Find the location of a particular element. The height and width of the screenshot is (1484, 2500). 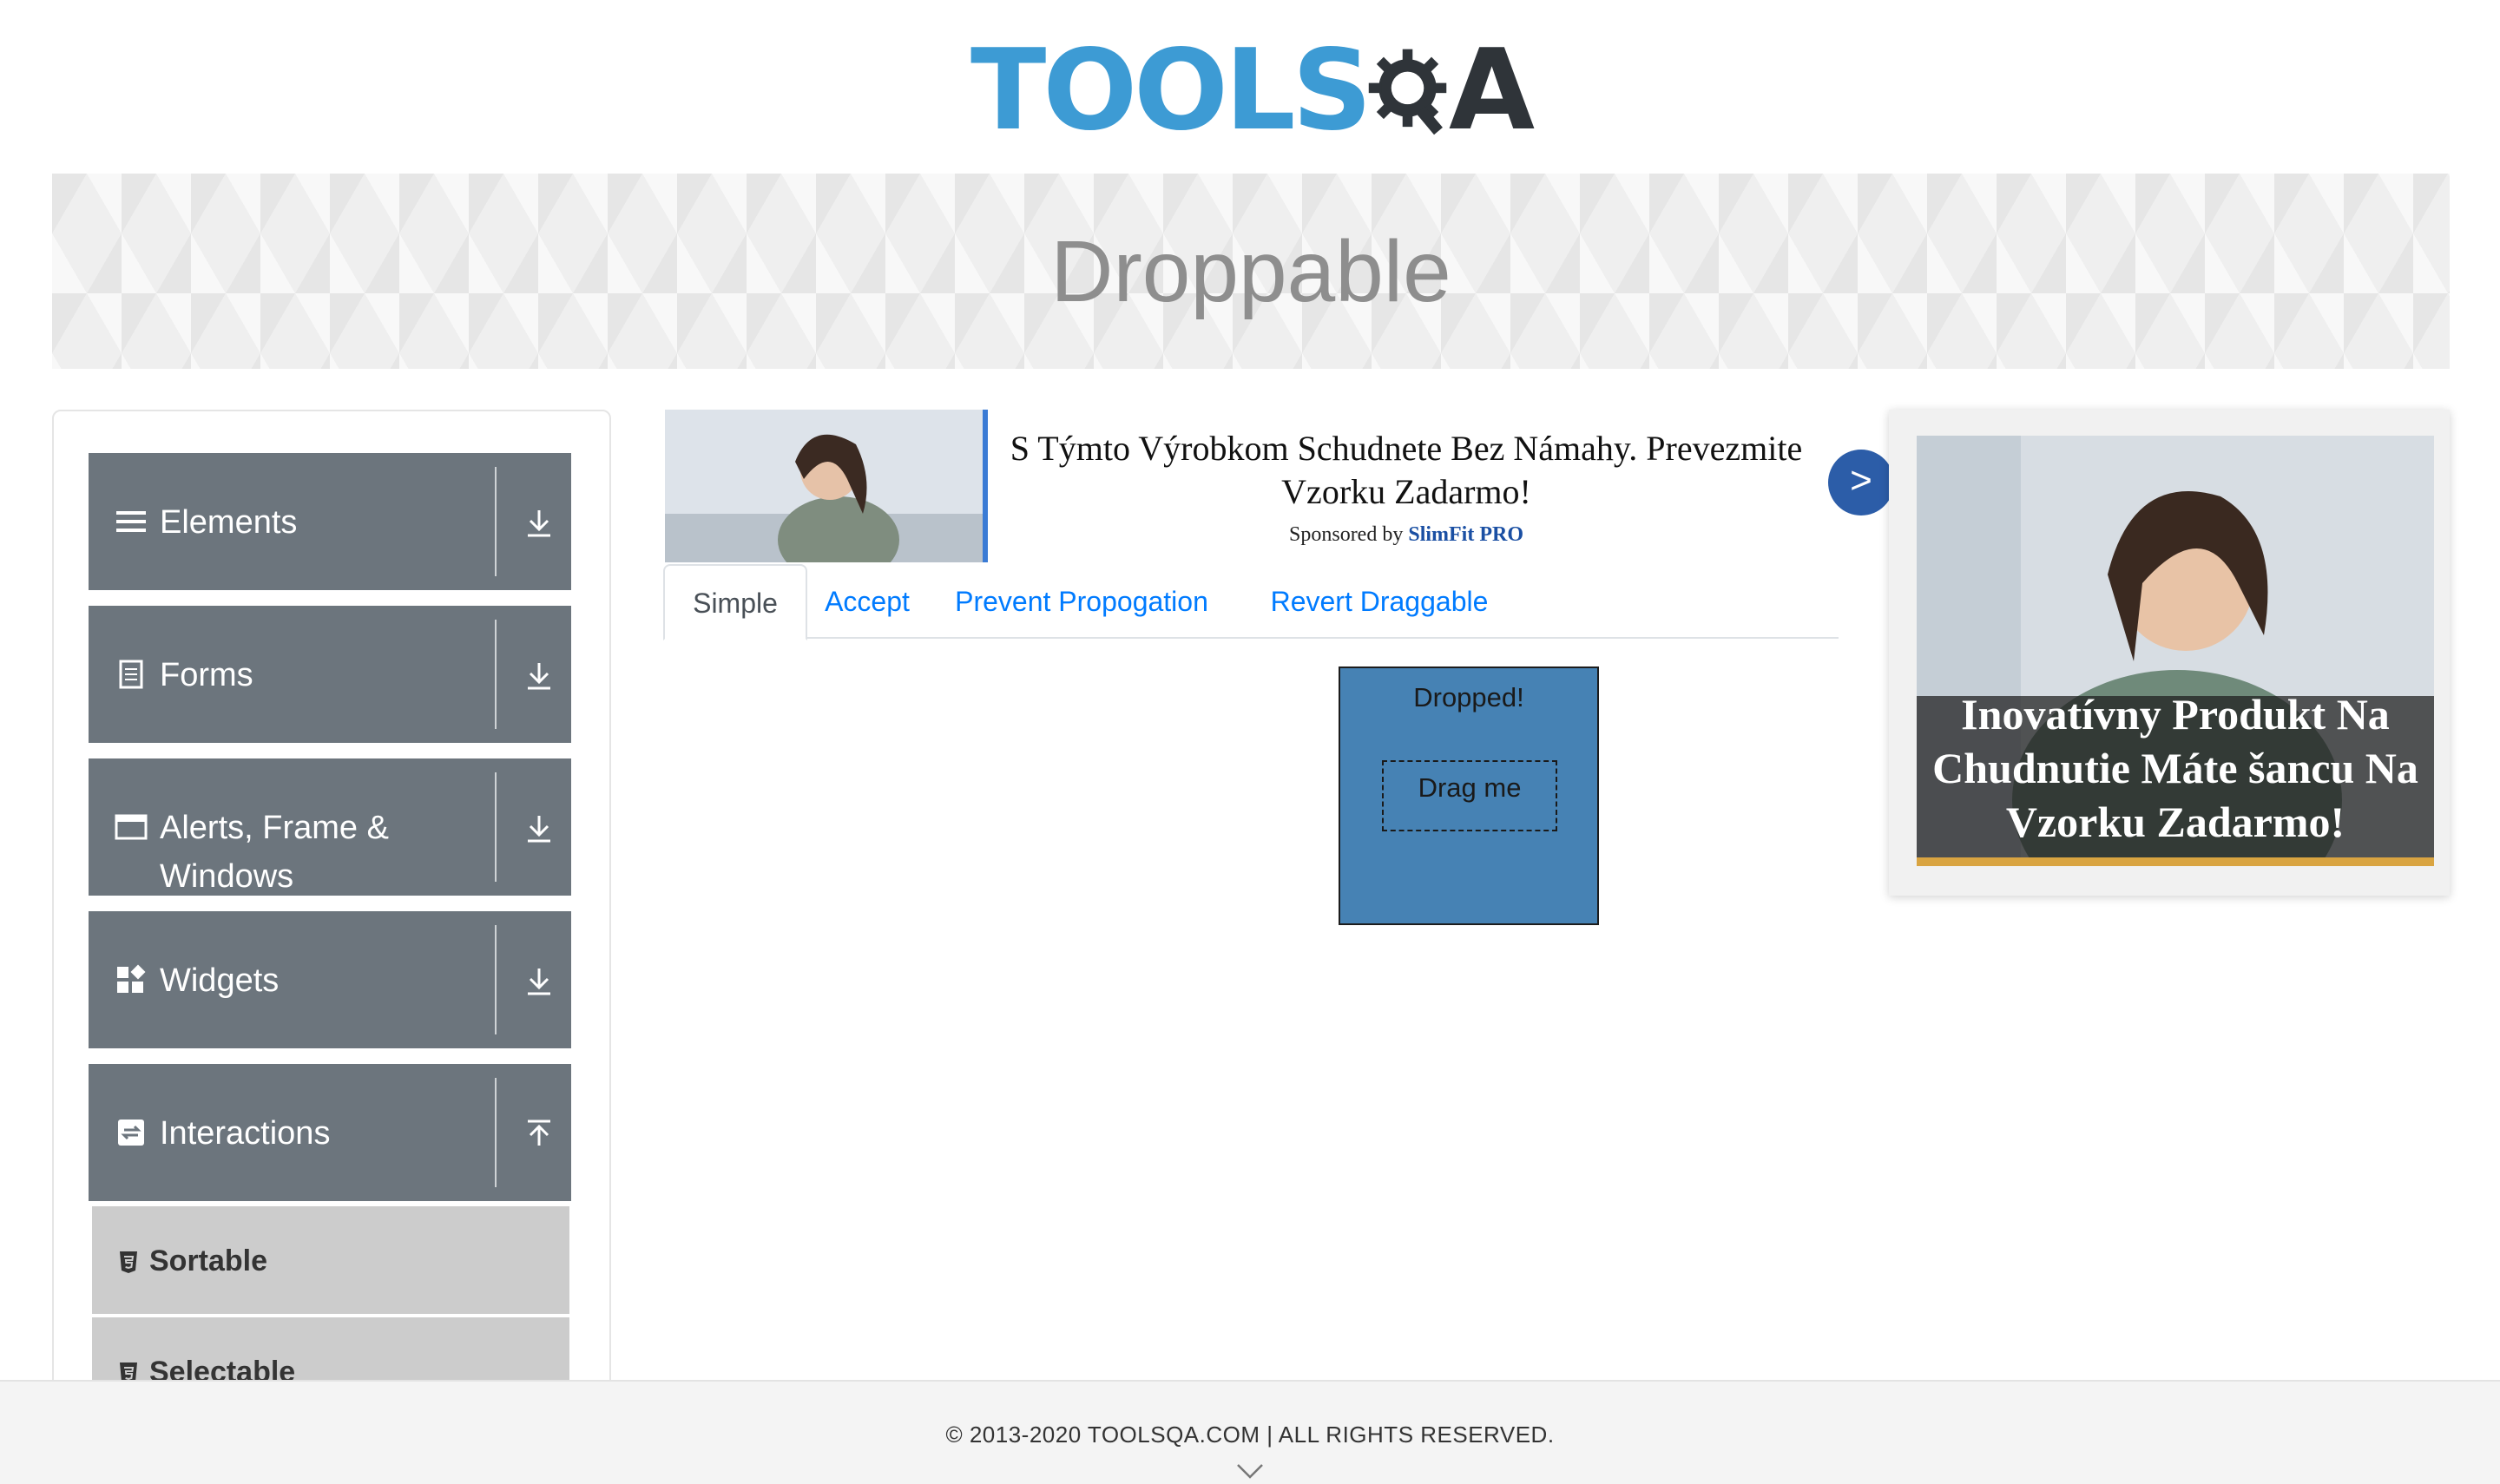

sidebar-group-label: Forms is located at coordinates (206, 675).